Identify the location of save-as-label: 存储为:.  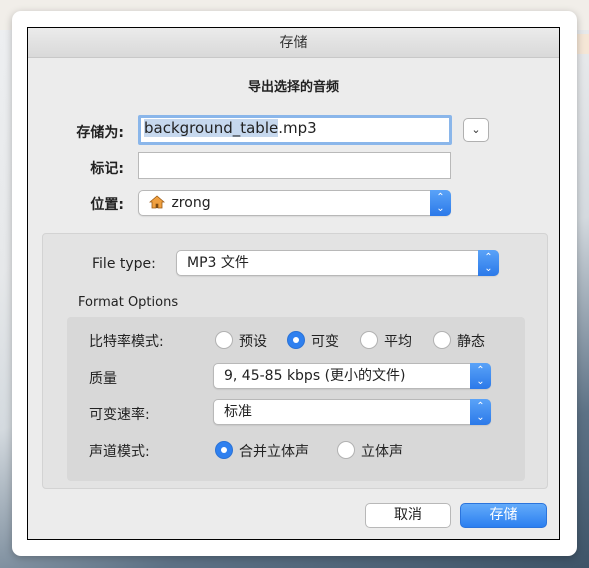
(100, 133).